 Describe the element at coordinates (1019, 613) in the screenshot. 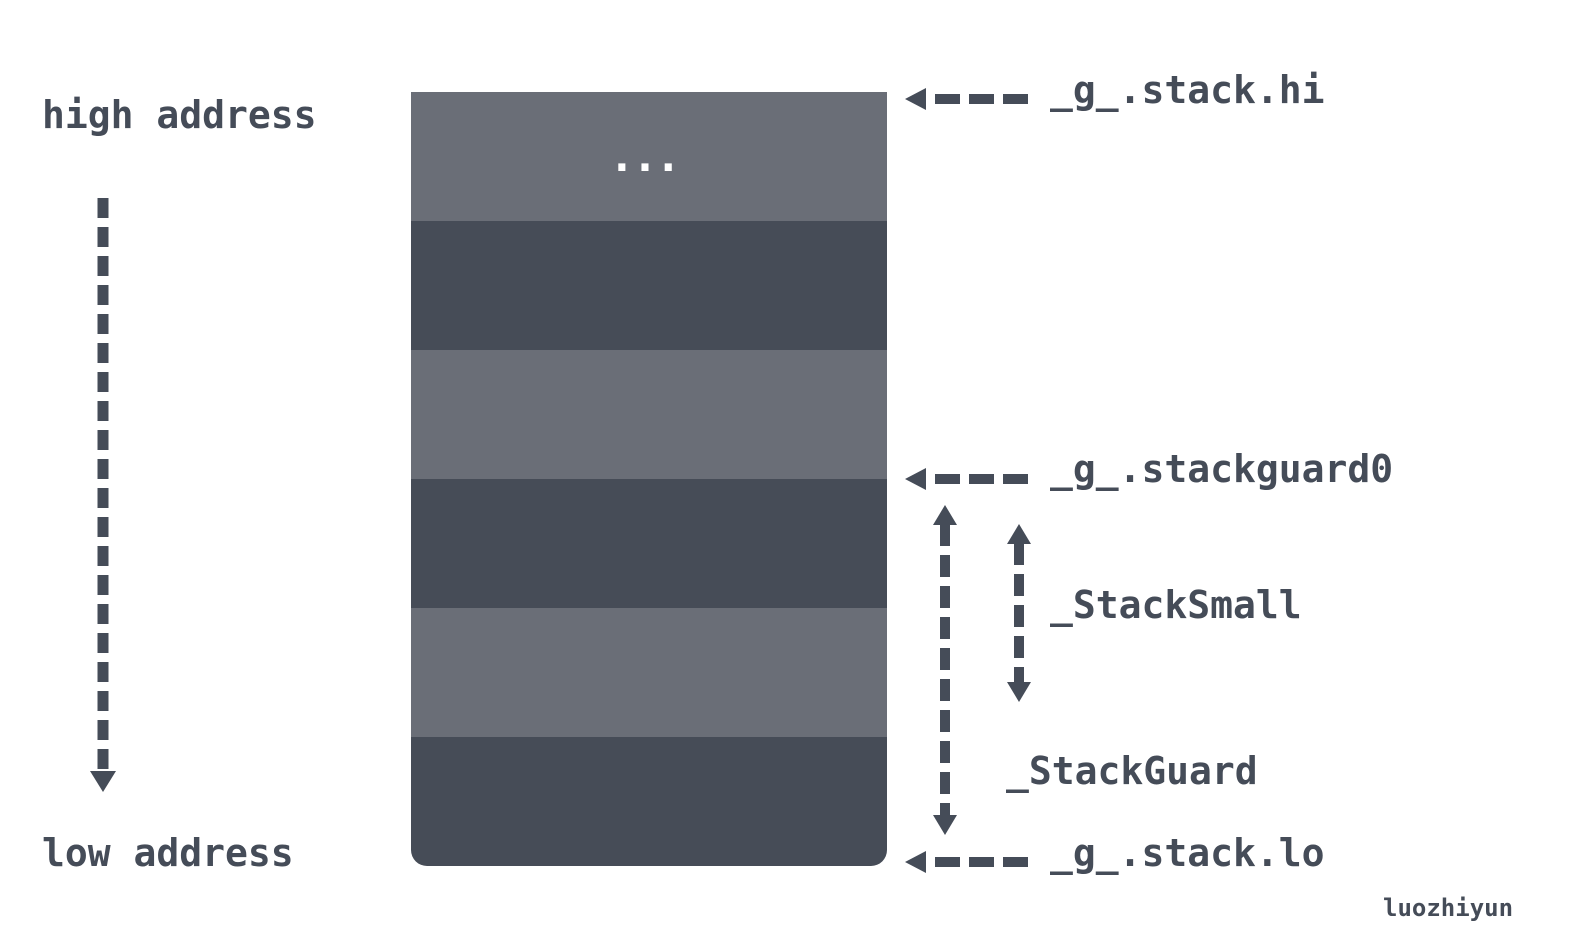

I see `stacksmall-range-arrow` at that location.